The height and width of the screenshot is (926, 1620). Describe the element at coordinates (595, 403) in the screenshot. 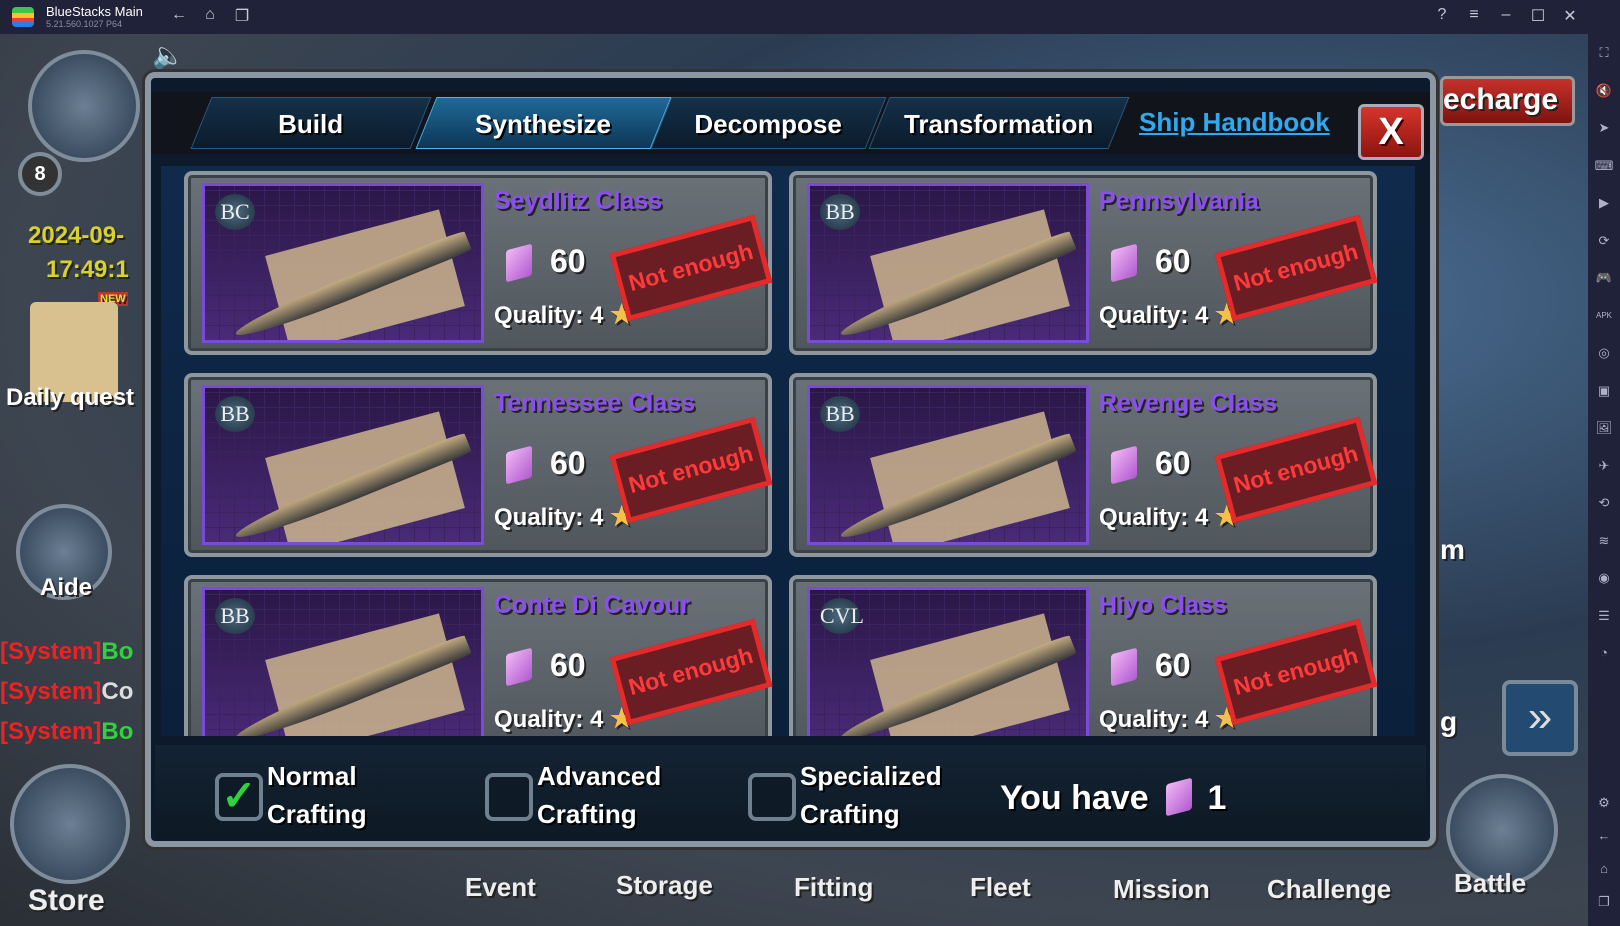

I see `ship-name: Tennessee Class` at that location.